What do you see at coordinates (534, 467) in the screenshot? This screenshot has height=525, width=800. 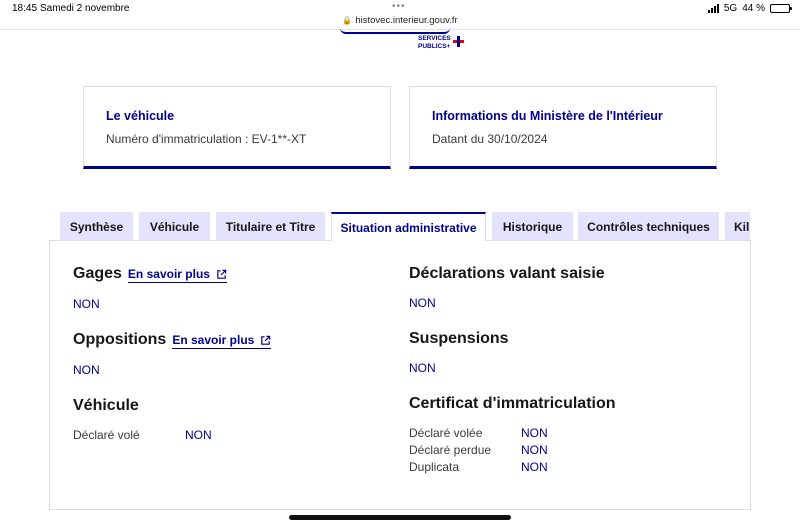 I see `cert-duplicate-value: NON` at bounding box center [534, 467].